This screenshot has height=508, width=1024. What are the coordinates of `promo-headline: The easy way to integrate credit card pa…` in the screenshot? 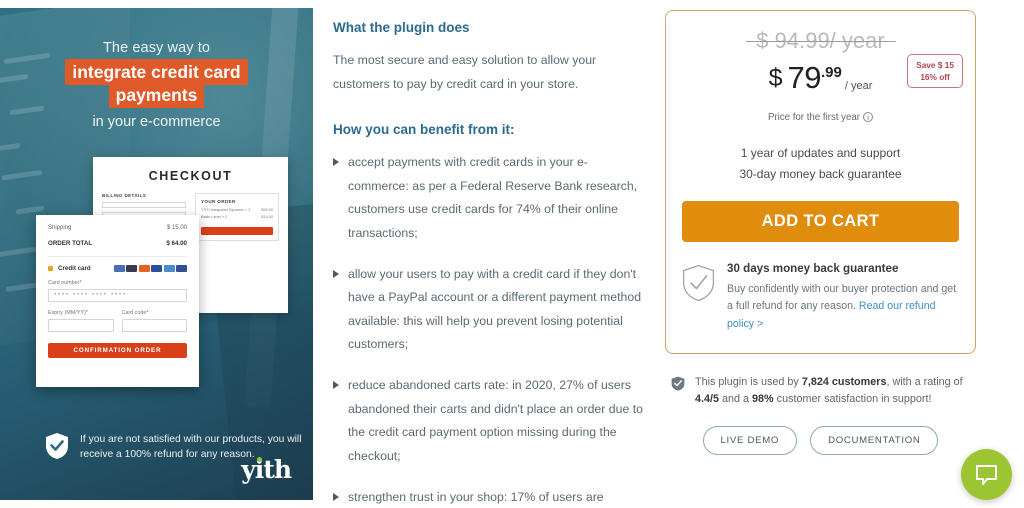 It's located at (156, 85).